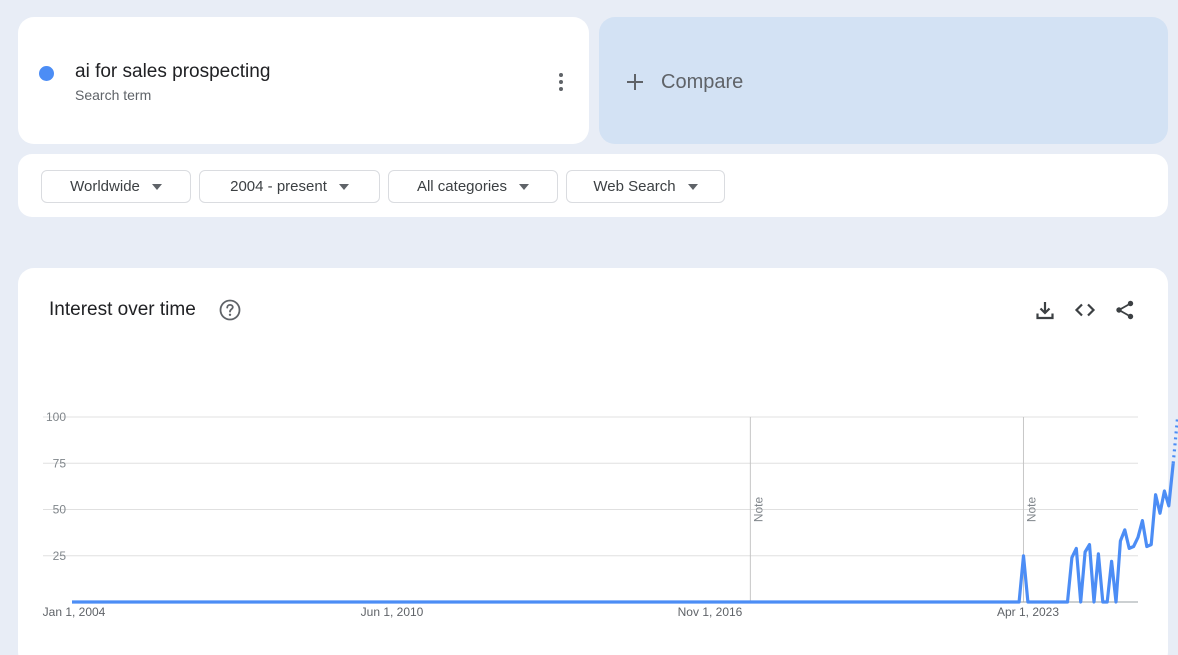  What do you see at coordinates (1028, 612) in the screenshot?
I see `x-tick-label: Apr 1, 2023` at bounding box center [1028, 612].